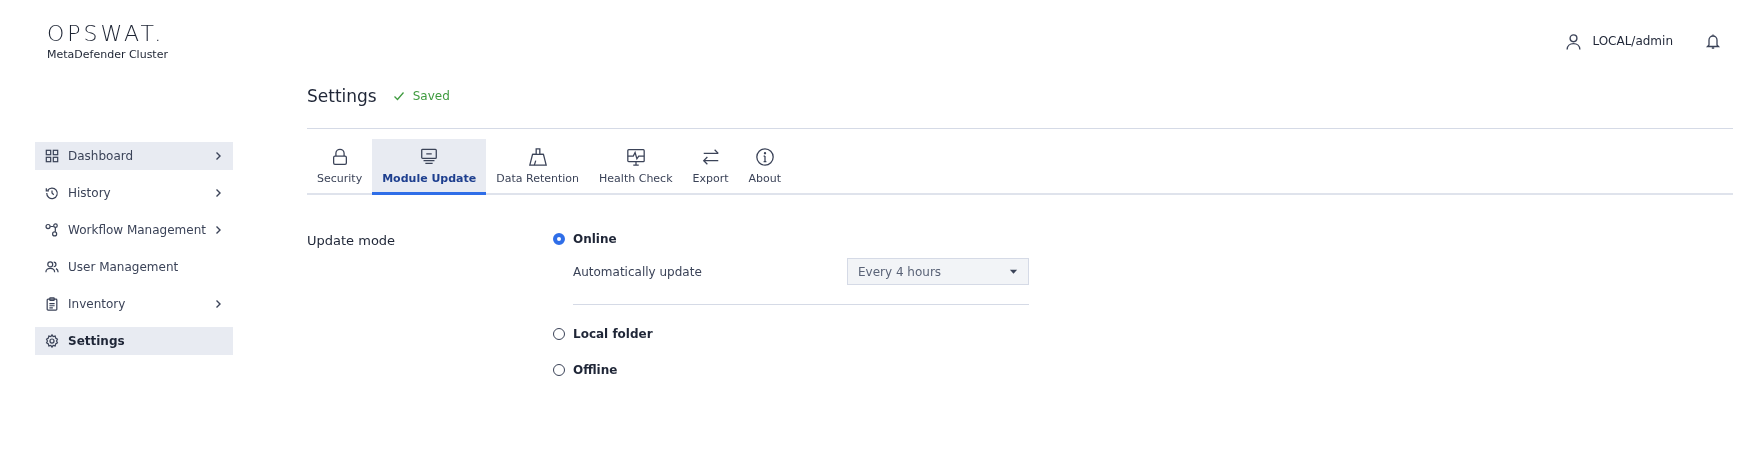 The image size is (1744, 451). Describe the element at coordinates (764, 157) in the screenshot. I see `info-icon` at that location.